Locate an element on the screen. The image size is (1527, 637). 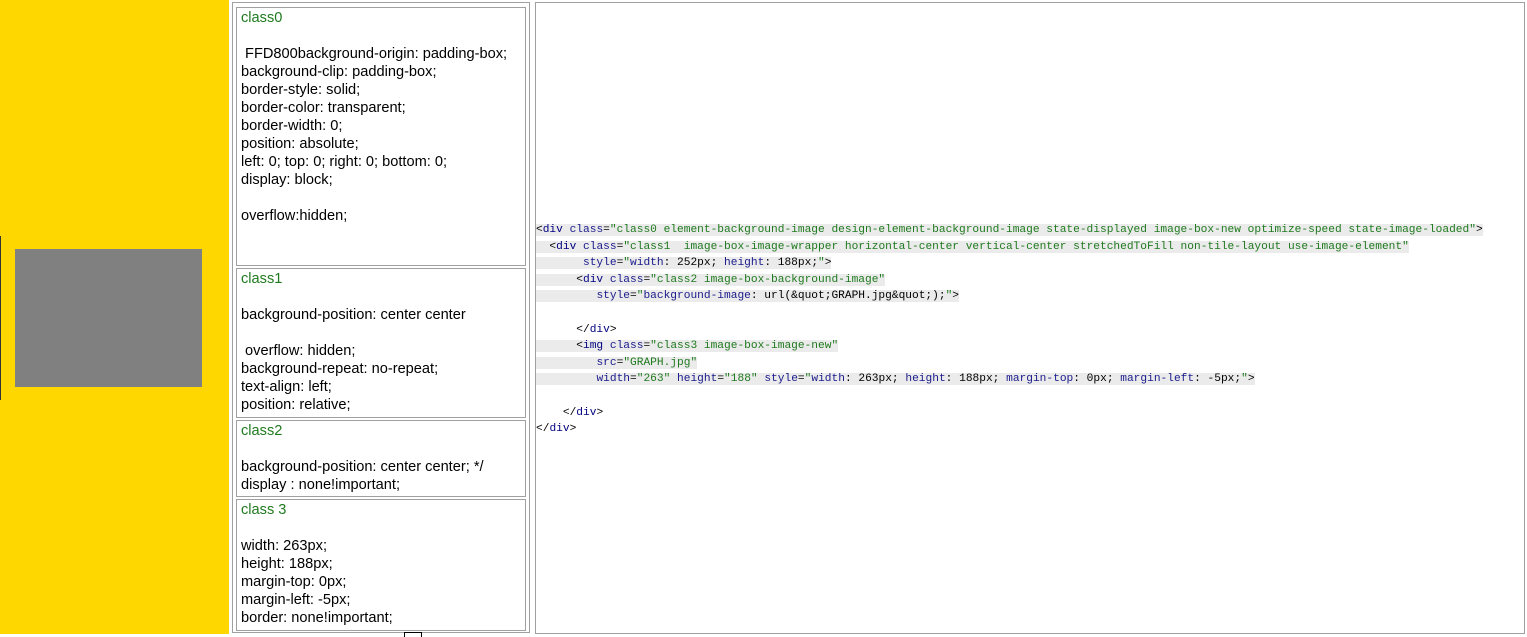
code-line-content: src="GRAPH.jpg" is located at coordinates (617, 362).